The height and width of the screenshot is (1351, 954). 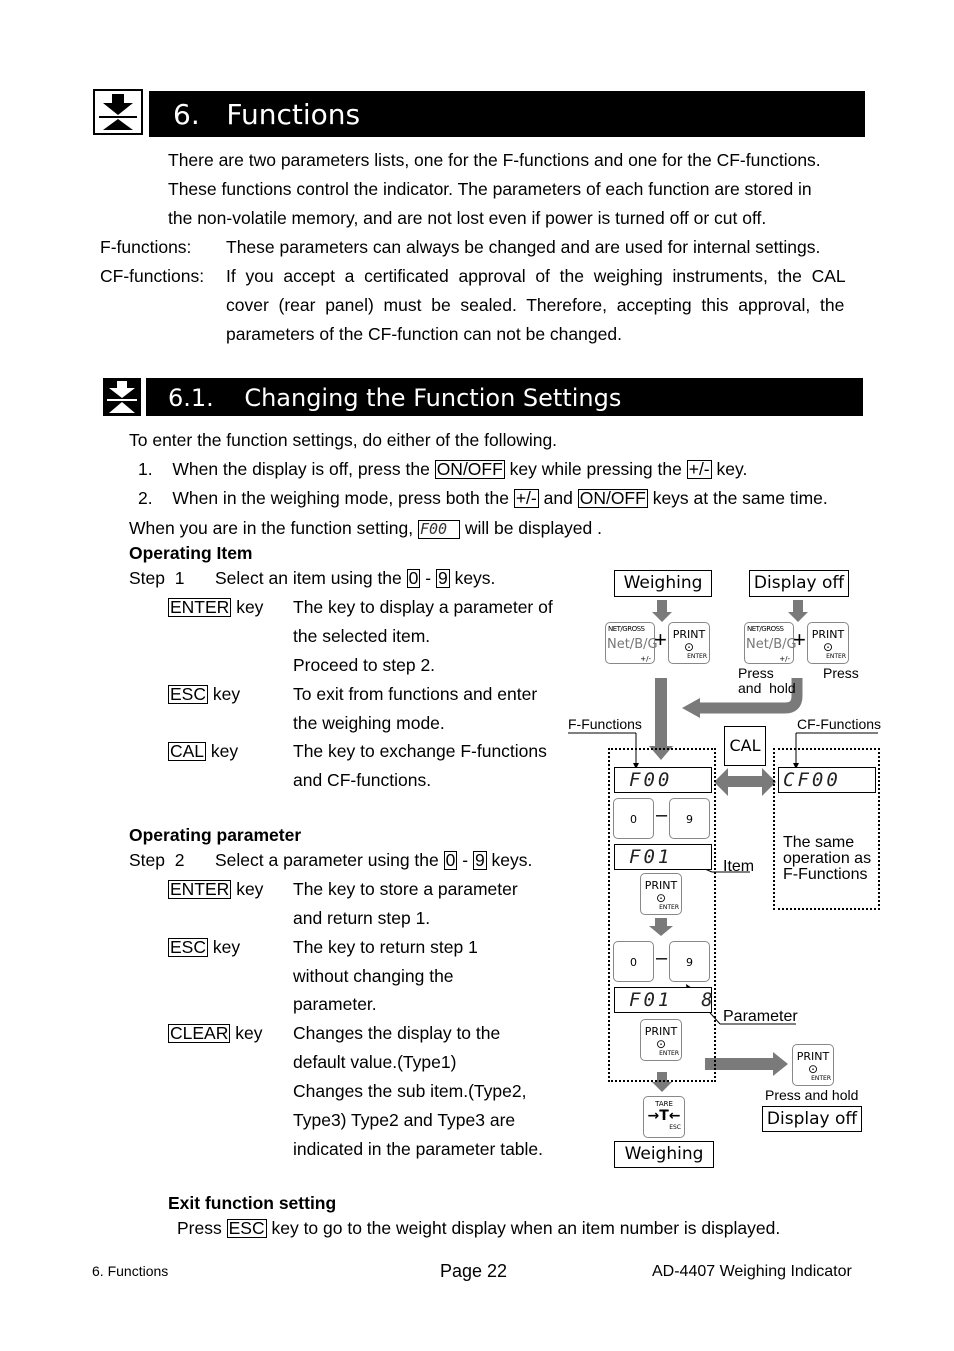 I want to click on cf-functions-label: CF-Functions, so click(x=839, y=724).